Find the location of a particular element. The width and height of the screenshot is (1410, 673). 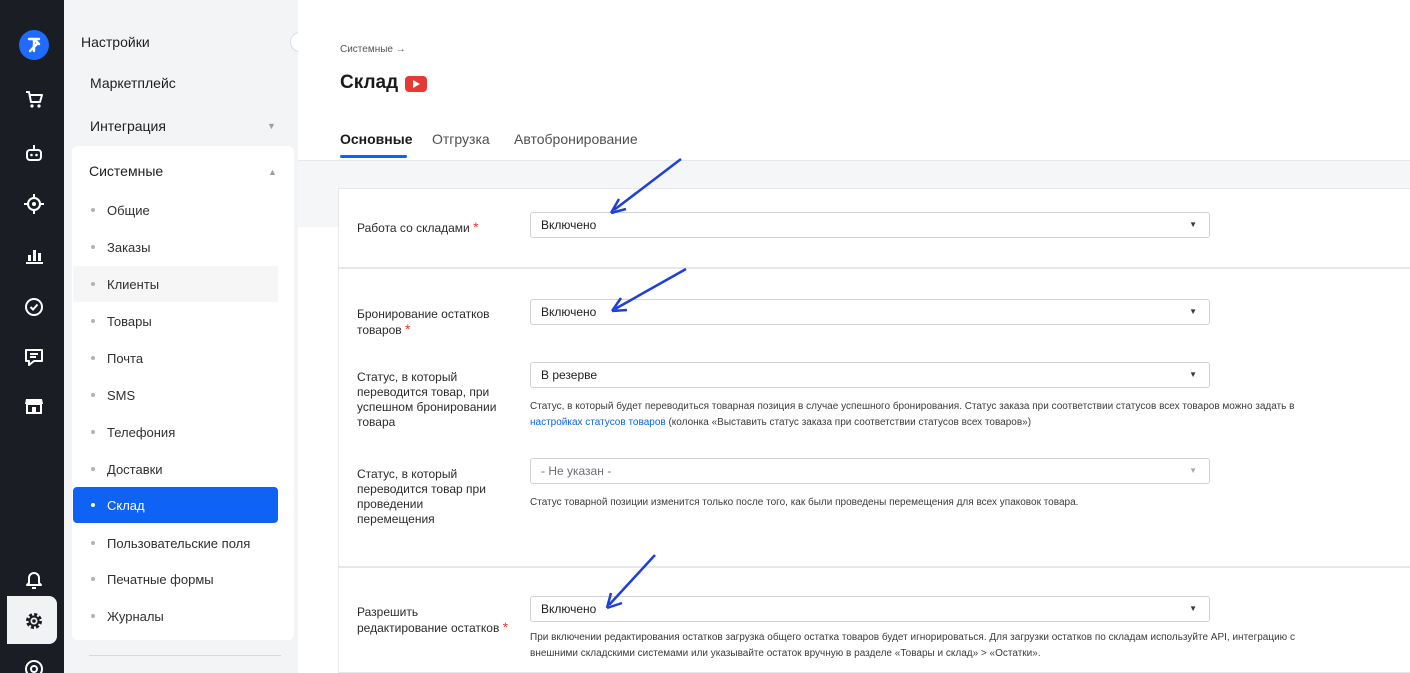

sidebar-item-mail: Почта is located at coordinates (175, 358).